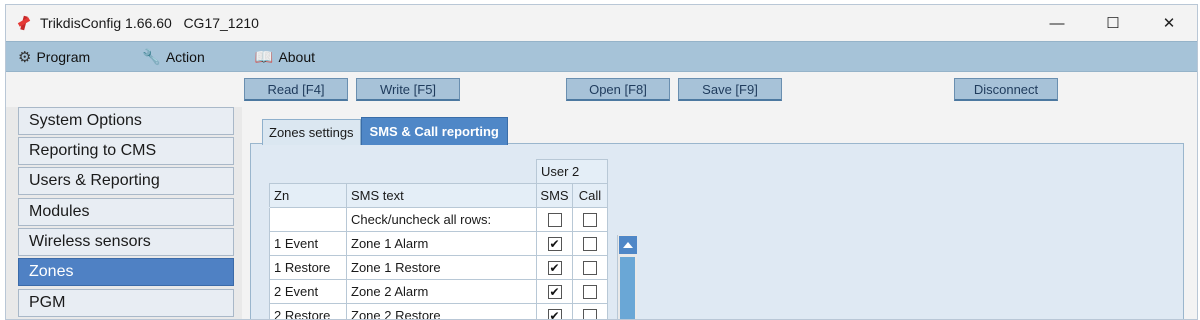  I want to click on check-all-sms-checkbox, so click(554, 219).